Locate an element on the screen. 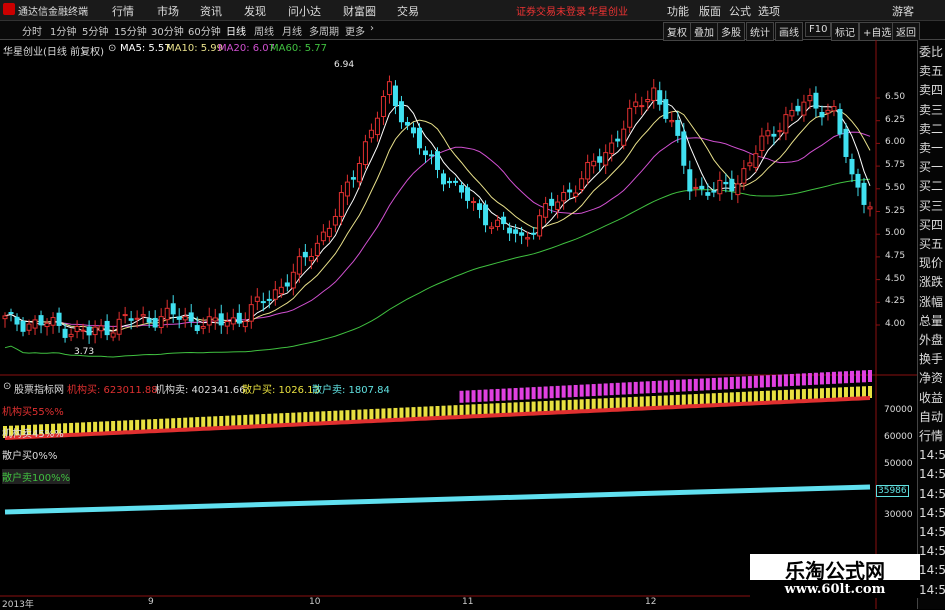 This screenshot has width=945, height=610. menu-wealth: 财富圈 is located at coordinates (359, 11).